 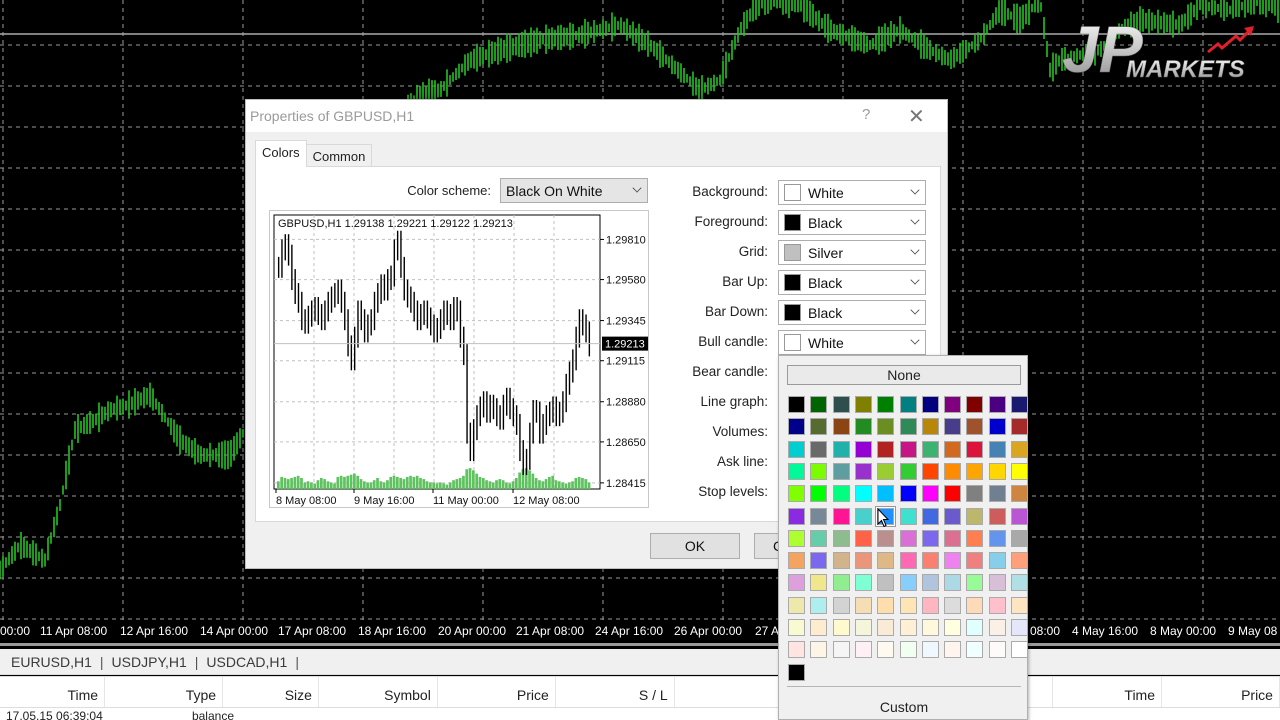 What do you see at coordinates (281, 153) in the screenshot?
I see `tab-colors: Colors` at bounding box center [281, 153].